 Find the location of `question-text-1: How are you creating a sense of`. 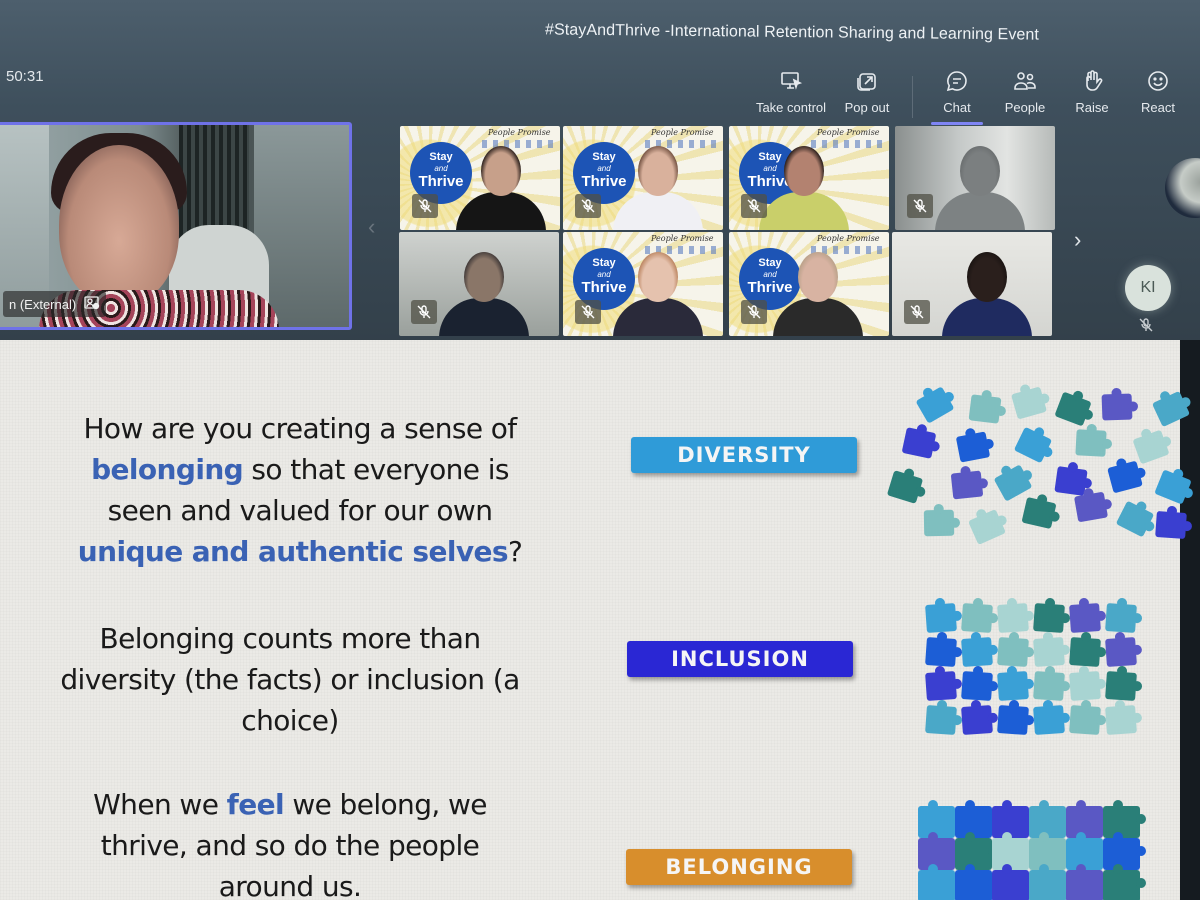

question-text-1: How are you creating a sense of is located at coordinates (300, 428).